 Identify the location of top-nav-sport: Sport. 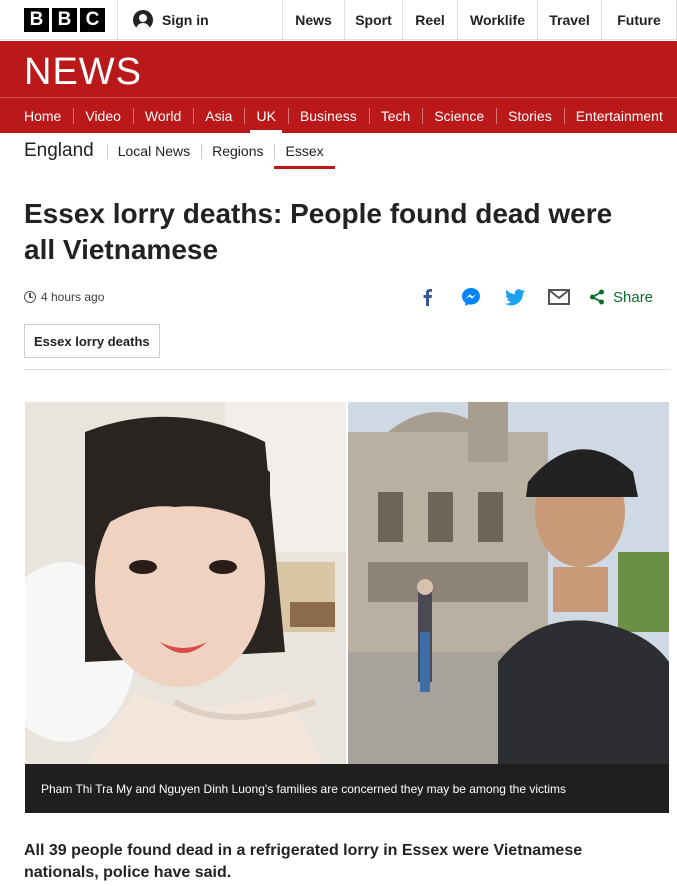
(374, 20).